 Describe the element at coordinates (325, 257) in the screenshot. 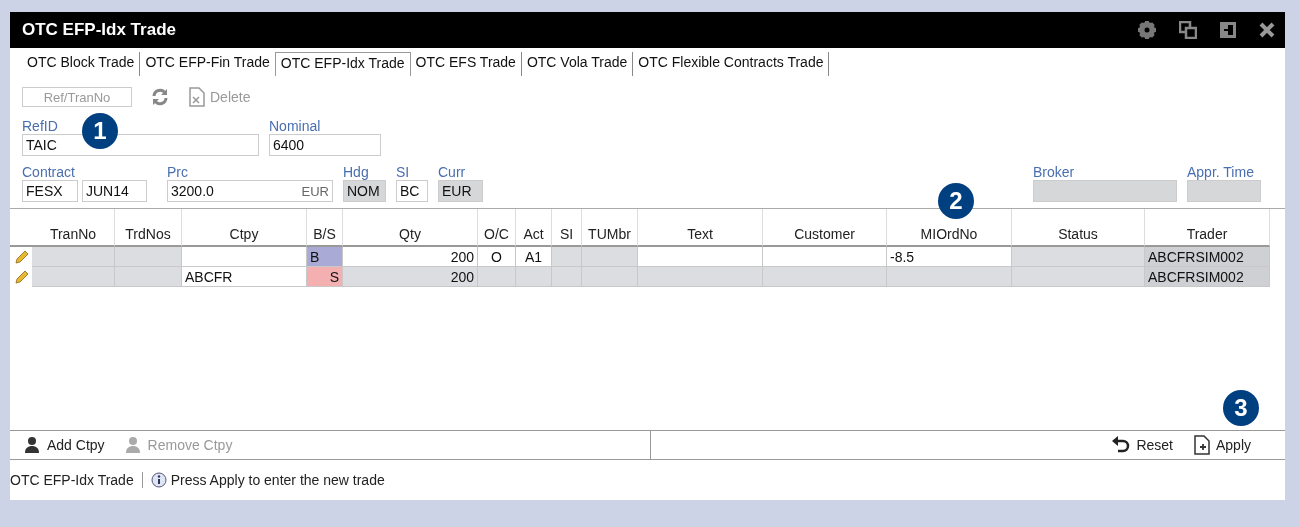

I see `table-cell: B` at that location.